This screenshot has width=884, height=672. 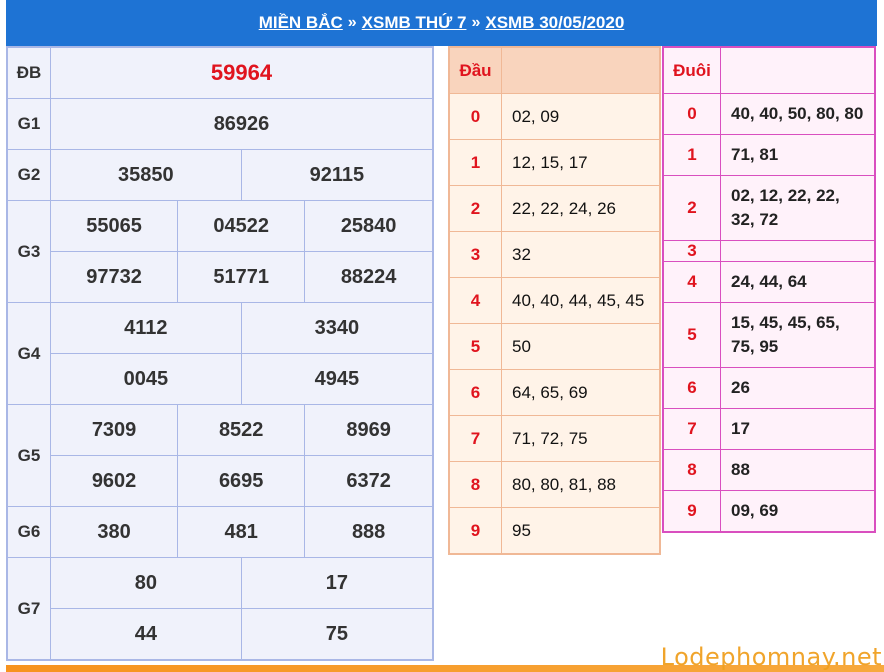 I want to click on duoi-values, so click(x=798, y=251).